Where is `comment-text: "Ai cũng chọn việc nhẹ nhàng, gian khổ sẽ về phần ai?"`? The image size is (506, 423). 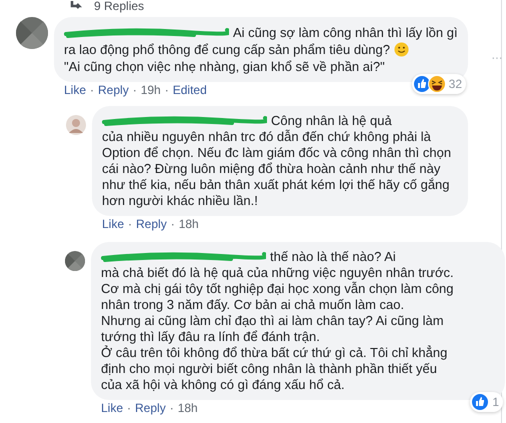
comment-text: "Ai cũng chọn việc nhẹ nhàng, gian khổ sẽ về phần ai?" is located at coordinates (225, 66).